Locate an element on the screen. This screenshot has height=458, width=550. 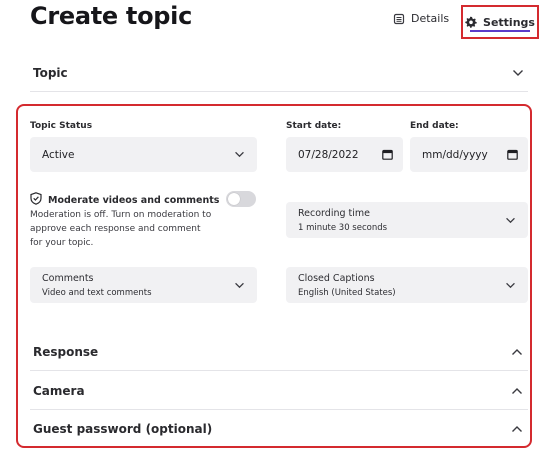
accordion-camera: Camera is located at coordinates (279, 391).